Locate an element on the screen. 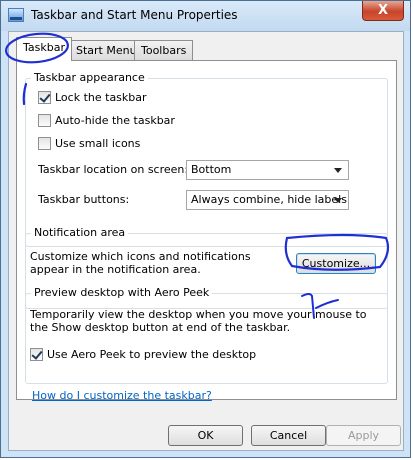  location-value: Bottom is located at coordinates (211, 169).